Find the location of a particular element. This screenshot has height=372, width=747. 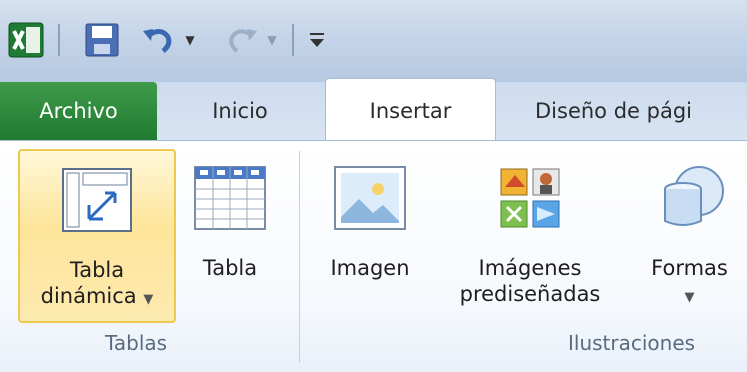

tab-inicio: Inicio is located at coordinates (240, 111).